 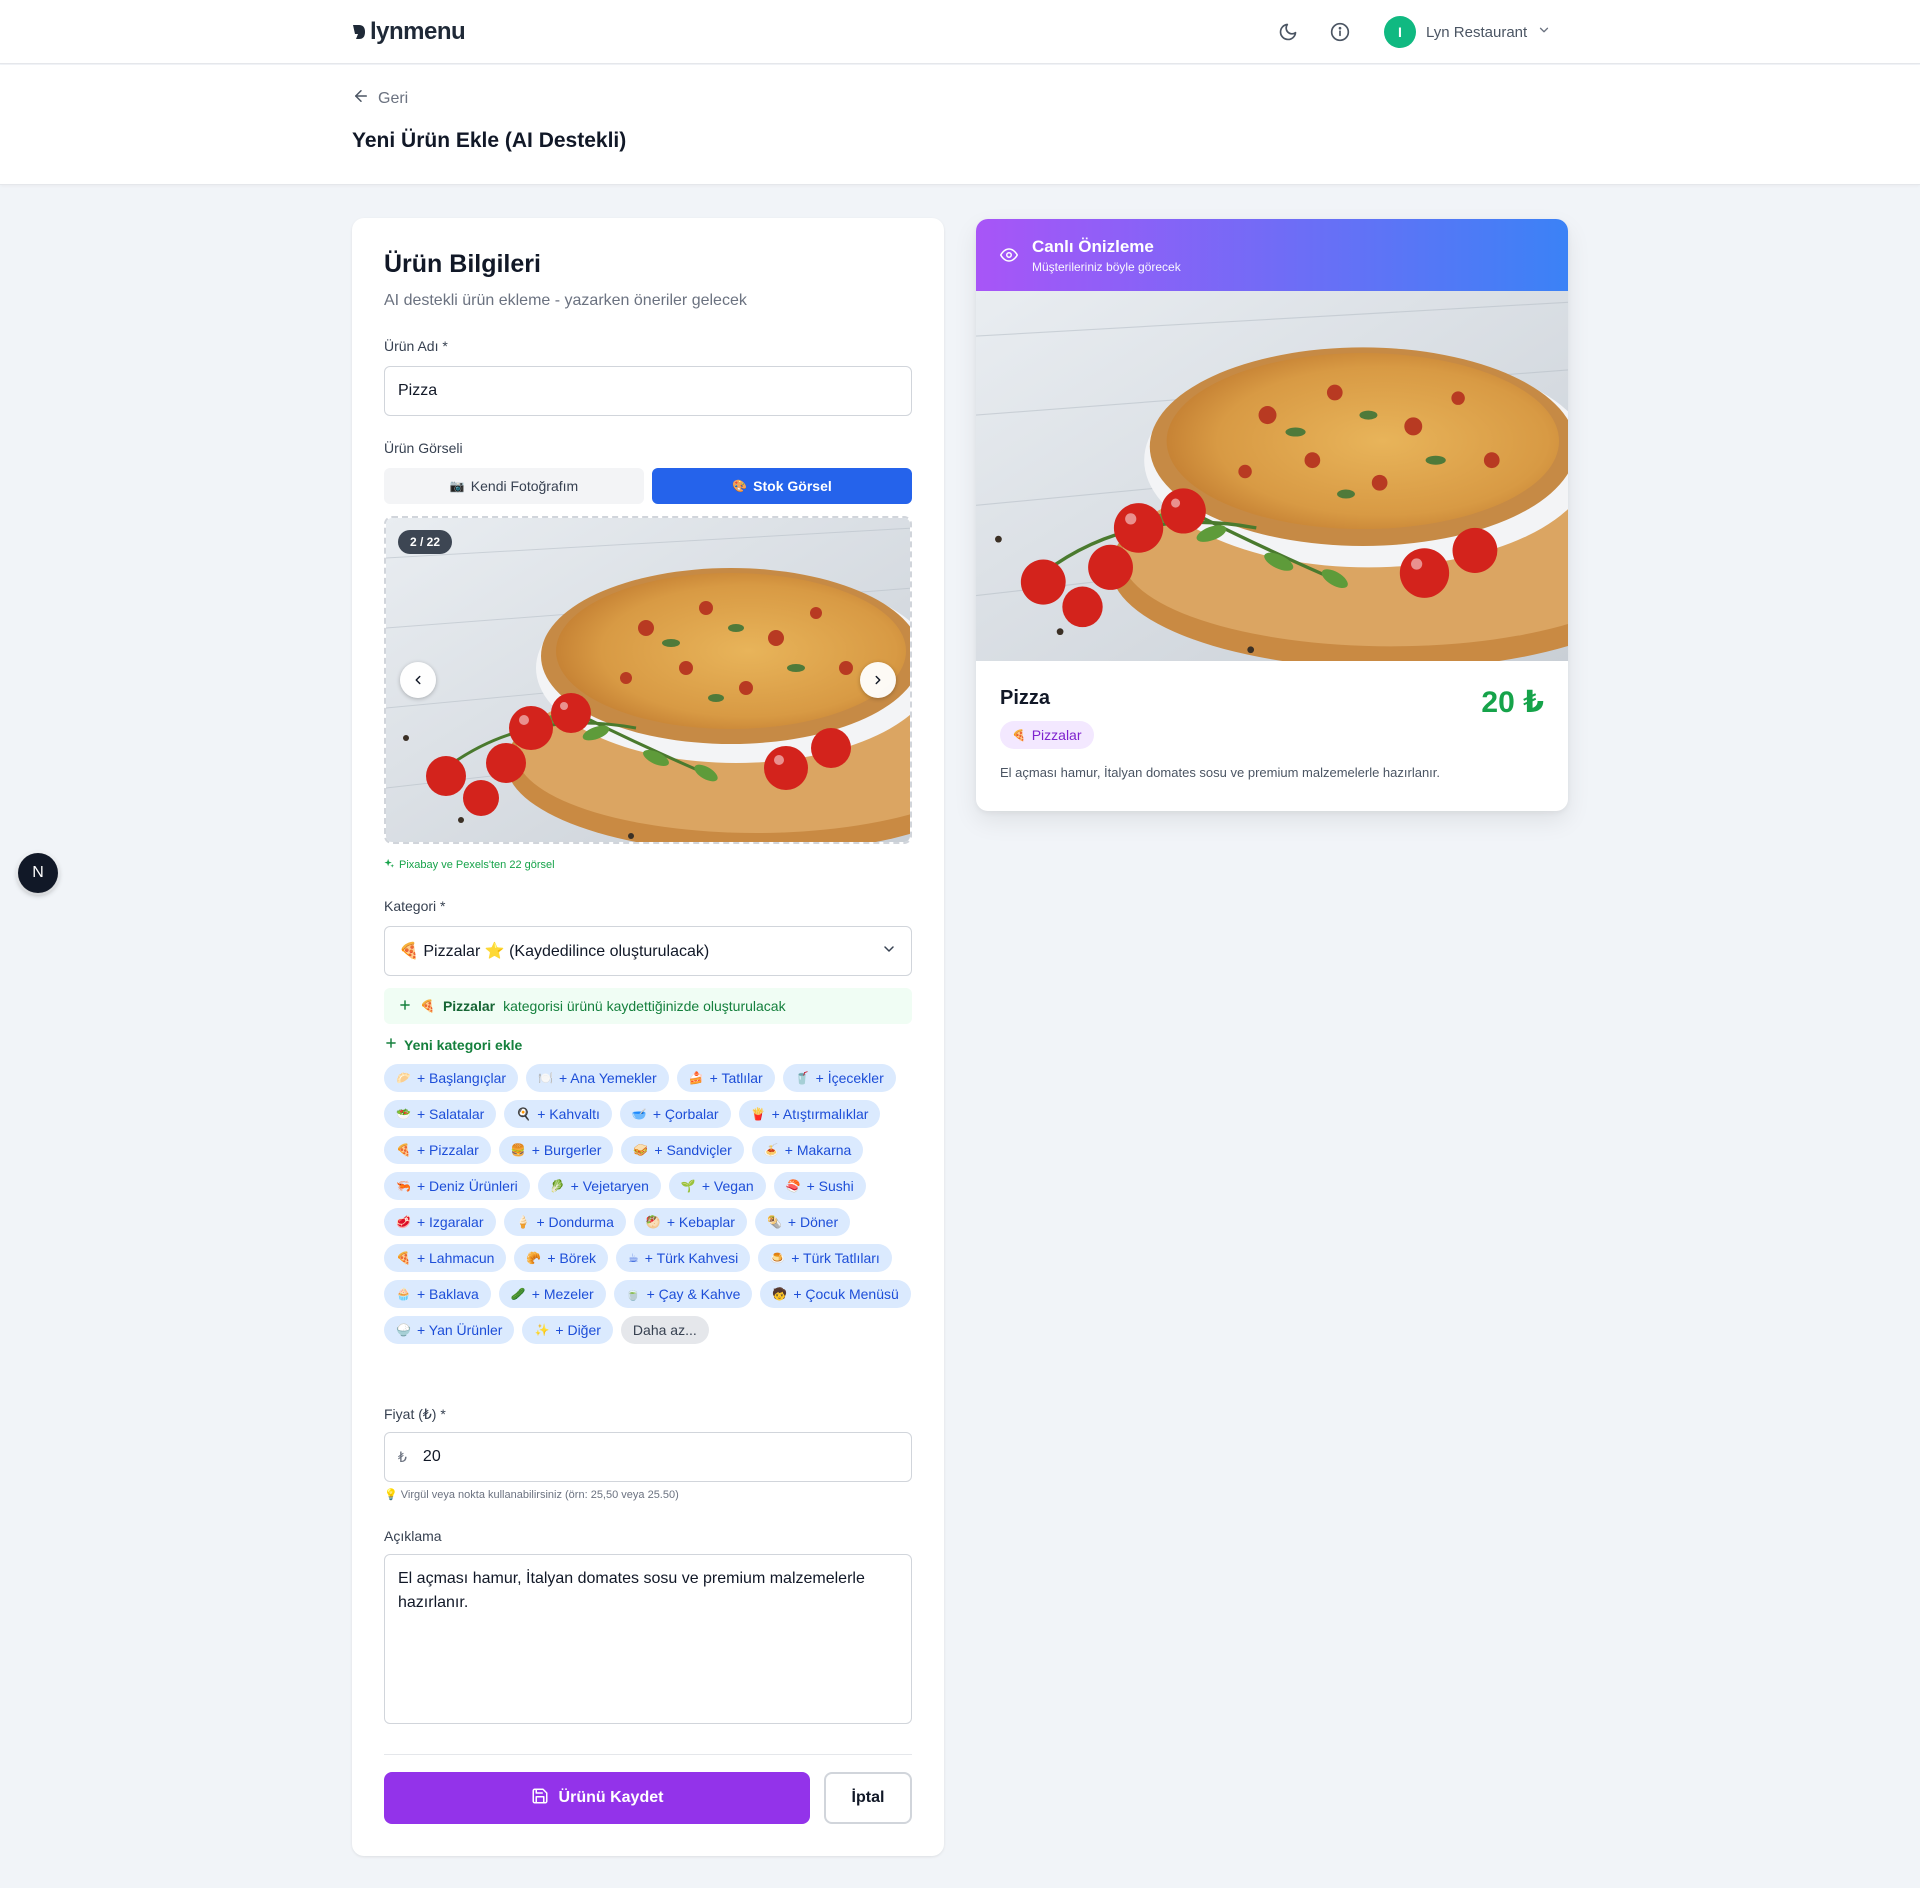 What do you see at coordinates (782, 486) in the screenshot?
I see `tab-stock-image: 🎨 Stok Görsel` at bounding box center [782, 486].